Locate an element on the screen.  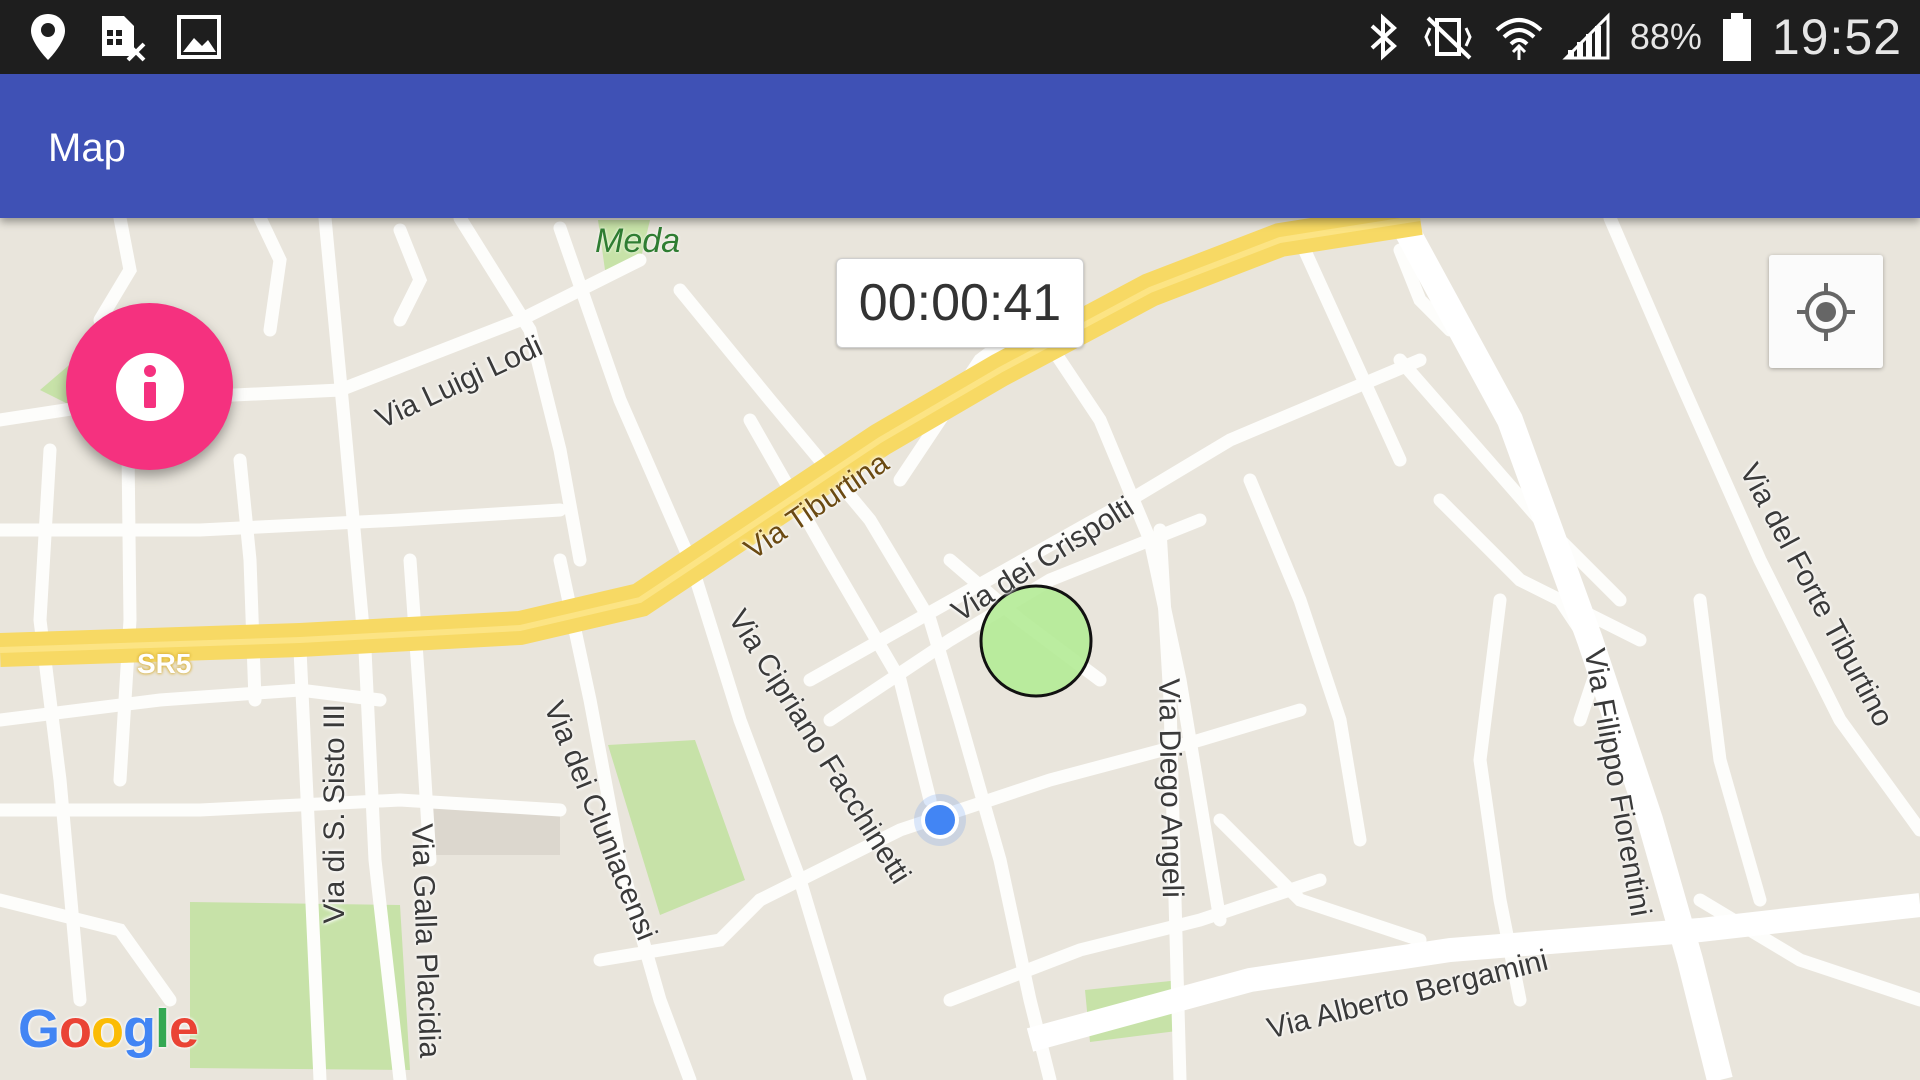
image-icon is located at coordinates (199, 37).